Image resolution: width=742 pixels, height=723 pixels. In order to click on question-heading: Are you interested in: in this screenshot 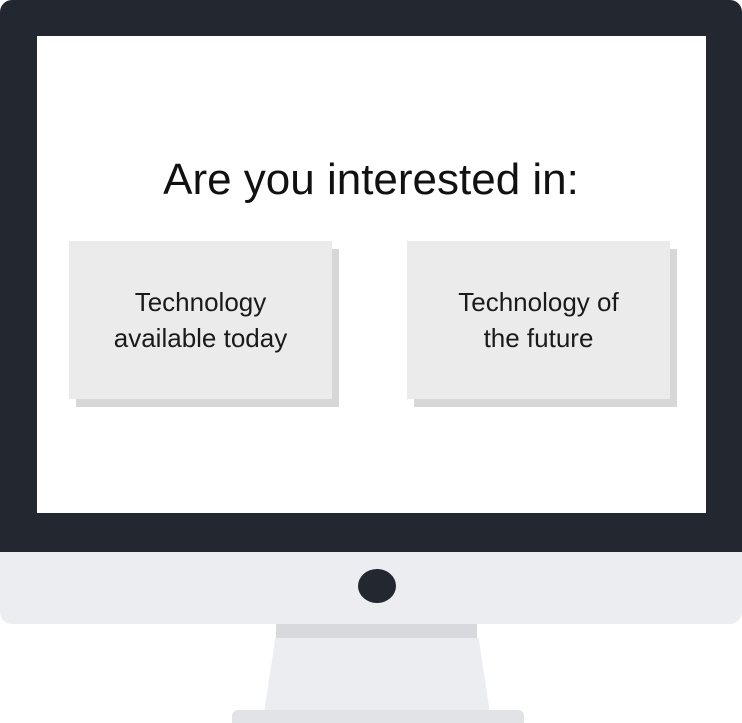, I will do `click(371, 179)`.